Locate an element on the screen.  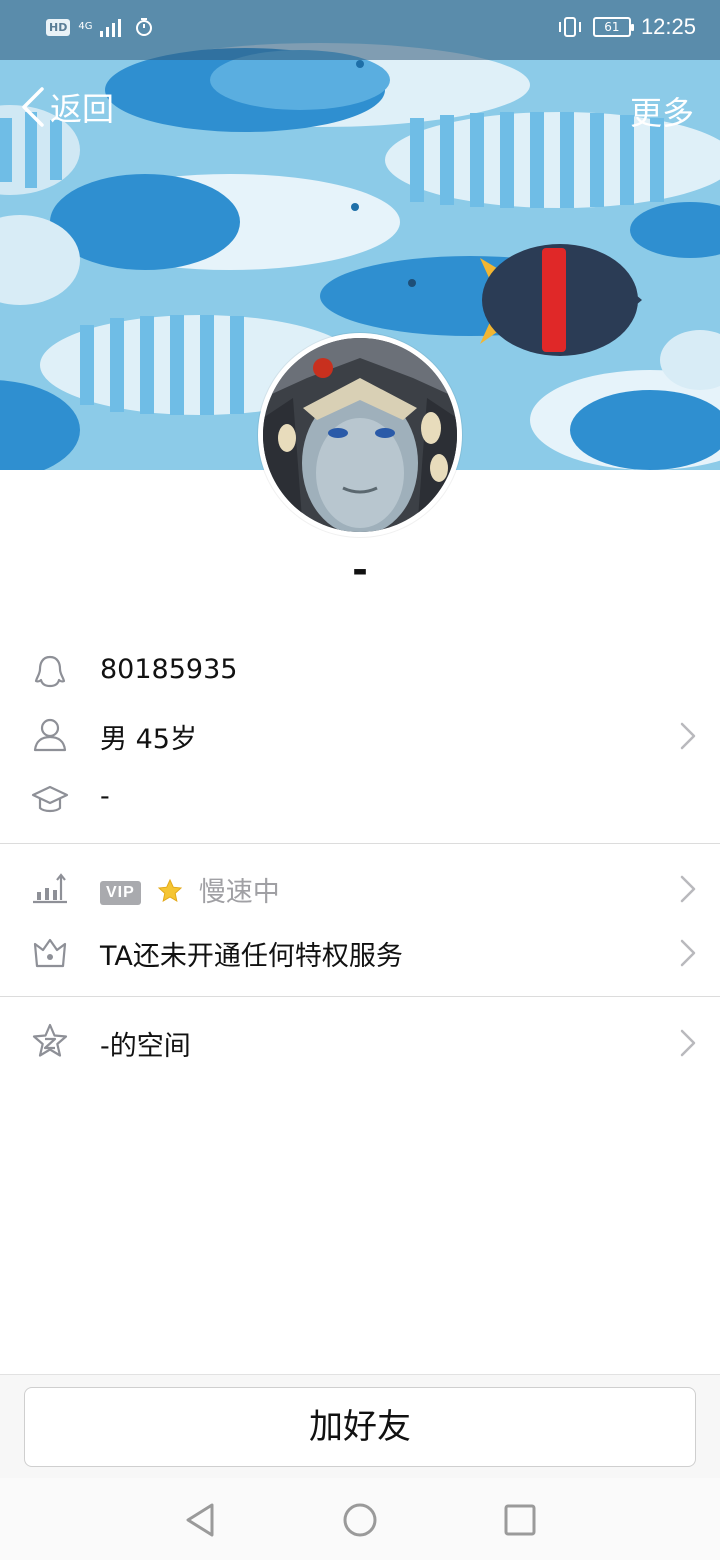
system-navigation-bar is located at coordinates (360, 1519).